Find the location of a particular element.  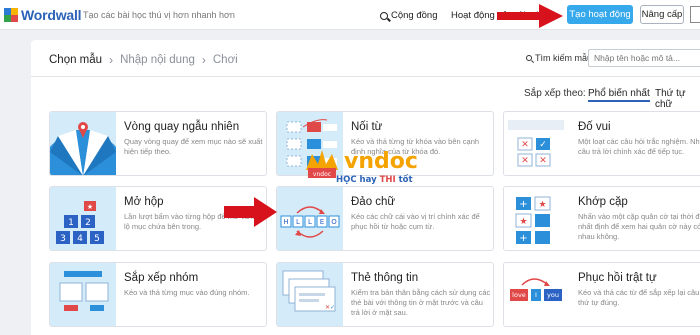

logo-text: Wordwall is located at coordinates (51, 15).